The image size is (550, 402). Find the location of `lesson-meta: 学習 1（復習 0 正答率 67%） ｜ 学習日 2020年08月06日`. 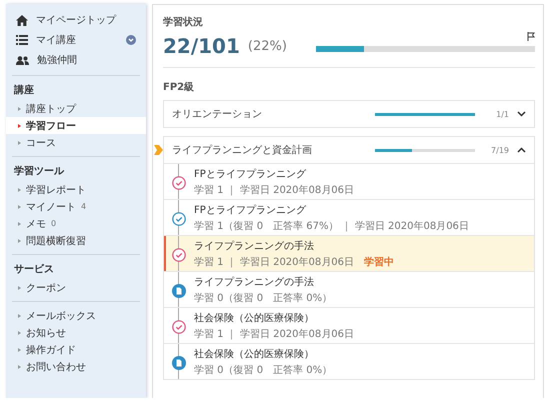

lesson-meta: 学習 1（復習 0 正答率 67%） ｜ 学習日 2020年08月06日 is located at coordinates (331, 226).